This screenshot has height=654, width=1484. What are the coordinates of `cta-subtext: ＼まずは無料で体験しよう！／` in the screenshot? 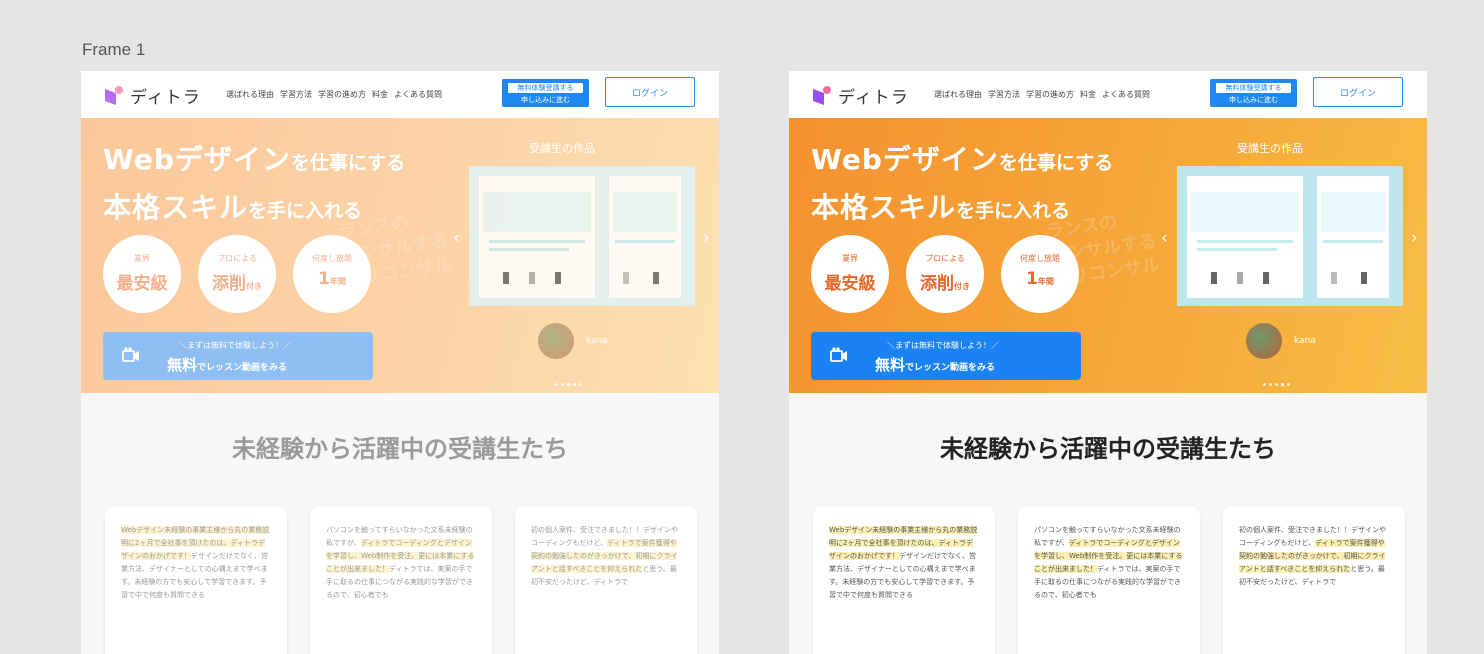 It's located at (235, 345).